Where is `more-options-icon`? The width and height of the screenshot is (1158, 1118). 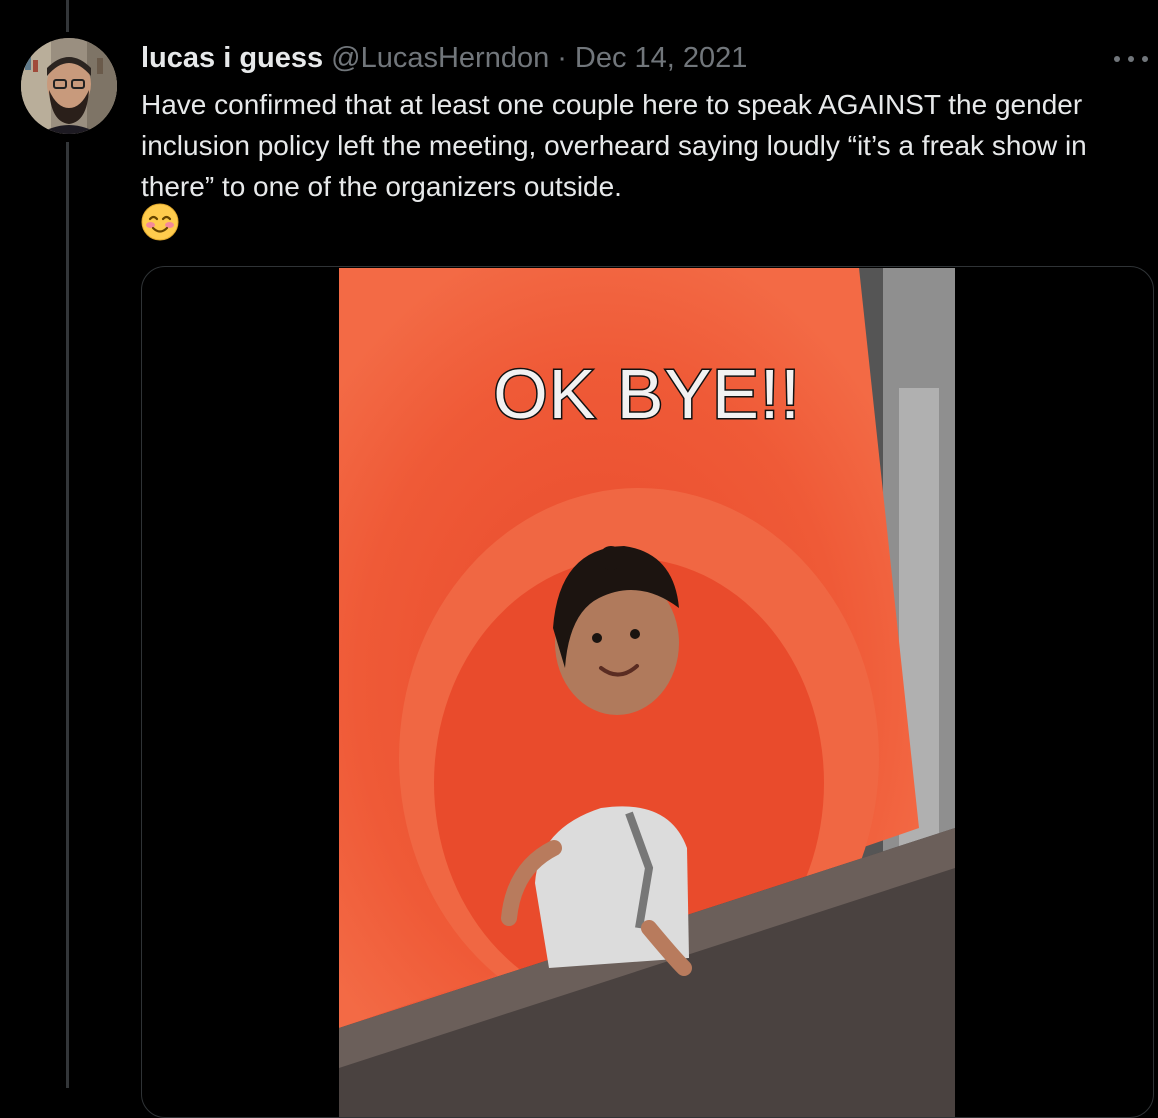 more-options-icon is located at coordinates (1131, 59).